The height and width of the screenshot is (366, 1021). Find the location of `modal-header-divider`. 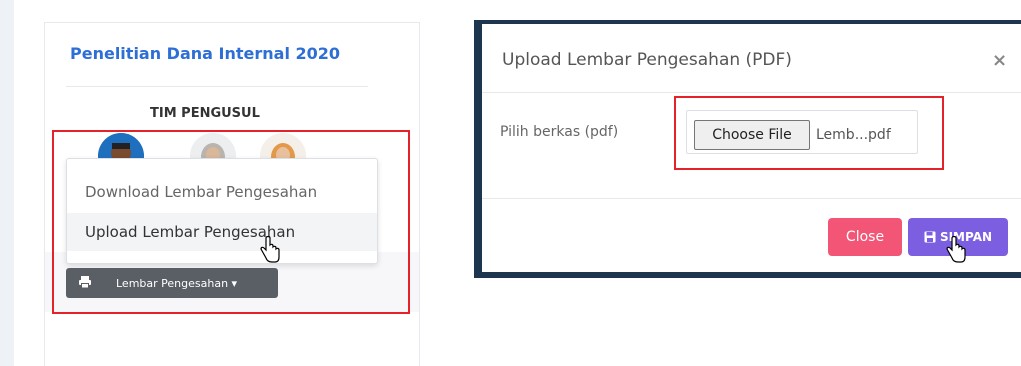

modal-header-divider is located at coordinates (751, 92).